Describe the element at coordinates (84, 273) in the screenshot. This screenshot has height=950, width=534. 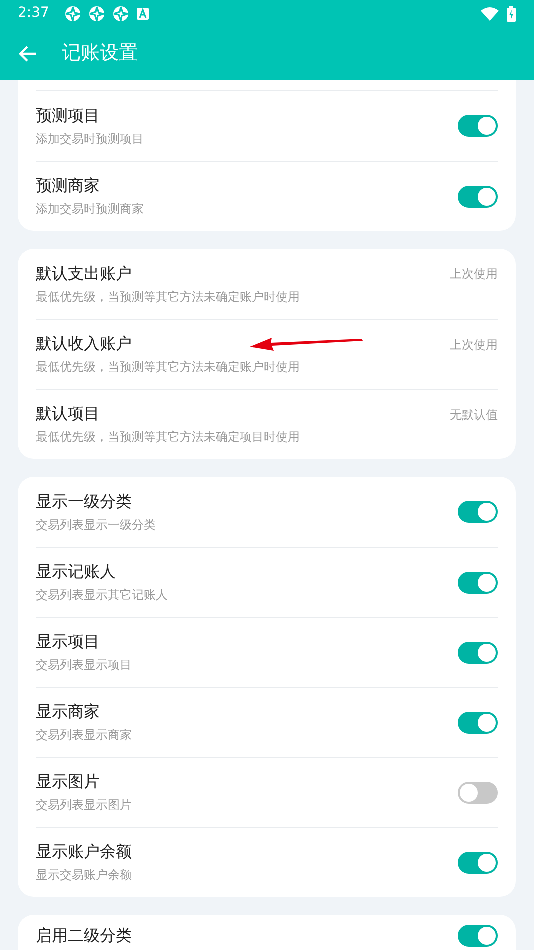
I see `setting-title: 默认支出账户` at that location.